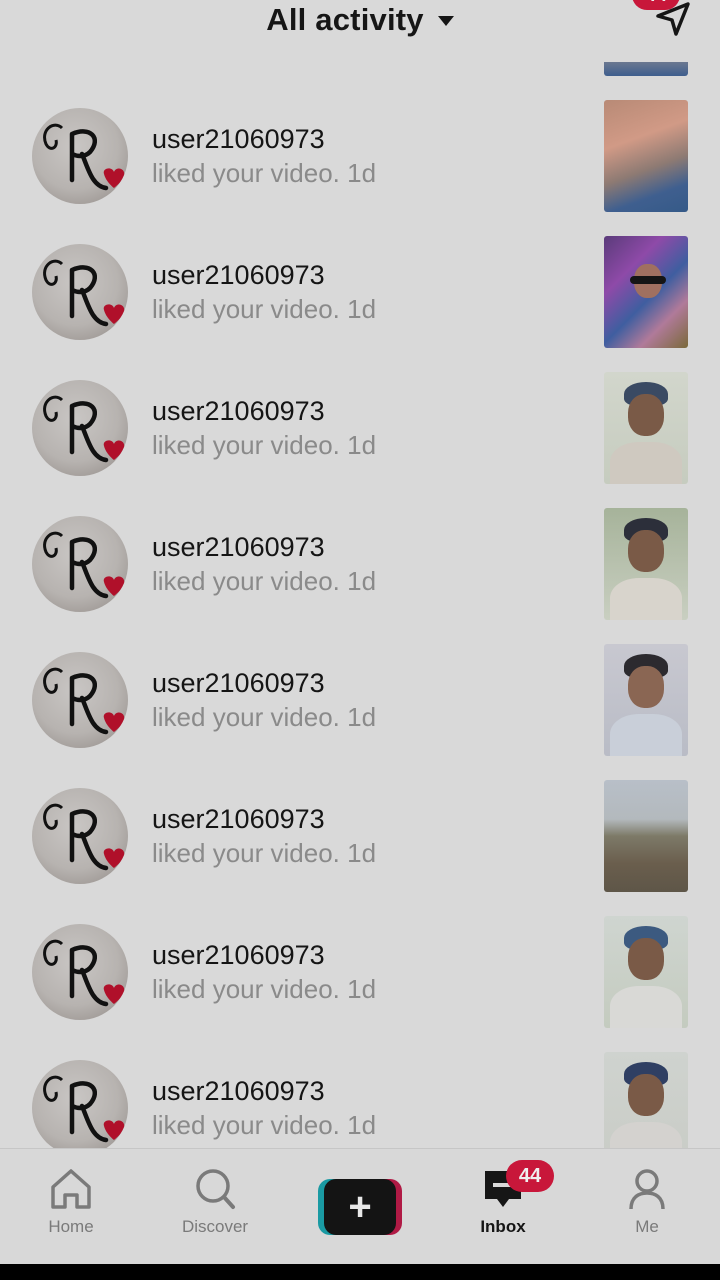  I want to click on system-navigation-bar, so click(360, 1272).